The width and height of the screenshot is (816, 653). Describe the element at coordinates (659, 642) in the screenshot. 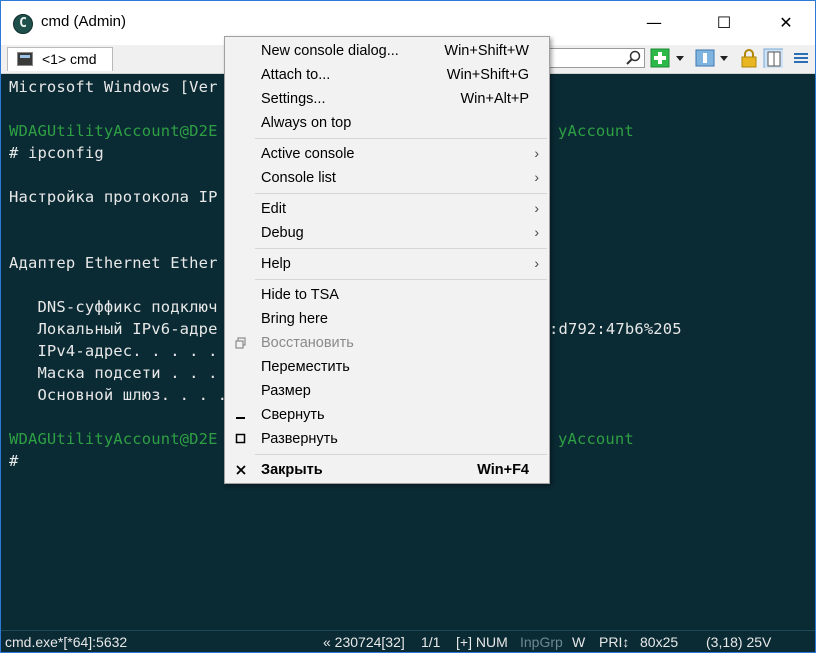

I see `status-size: 80x25` at that location.